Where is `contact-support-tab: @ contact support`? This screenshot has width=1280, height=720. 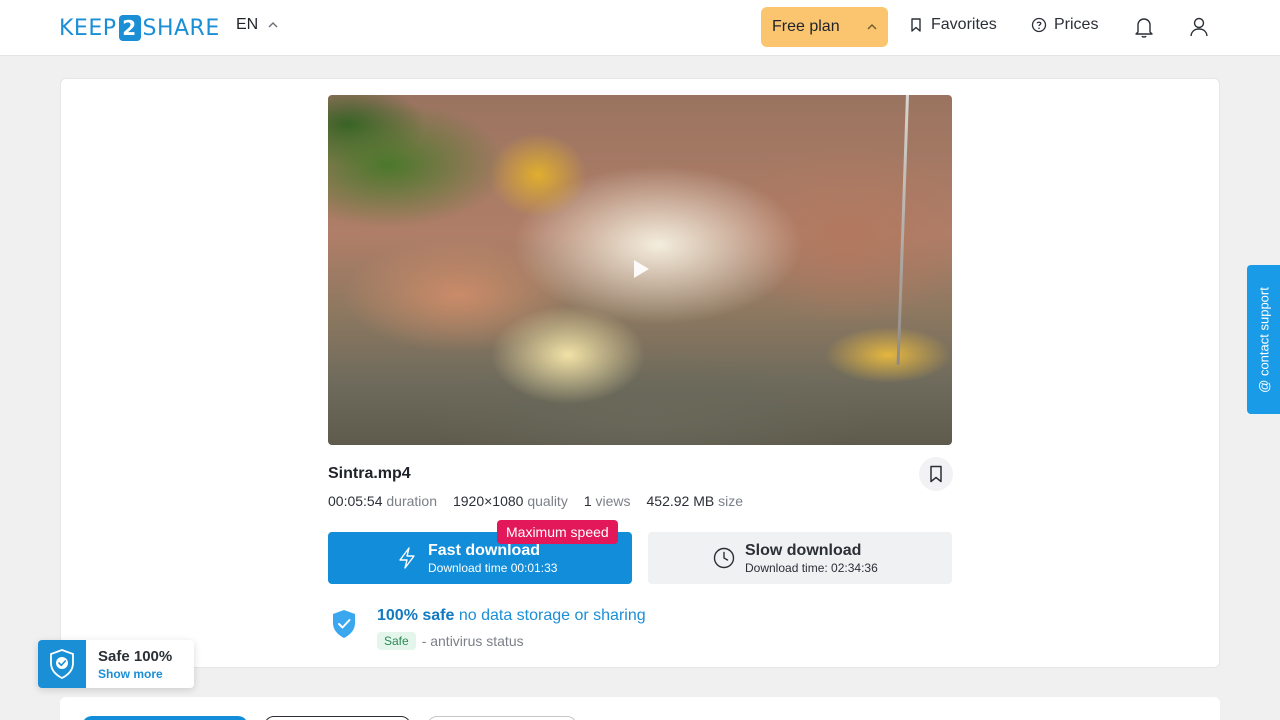 contact-support-tab: @ contact support is located at coordinates (1263, 339).